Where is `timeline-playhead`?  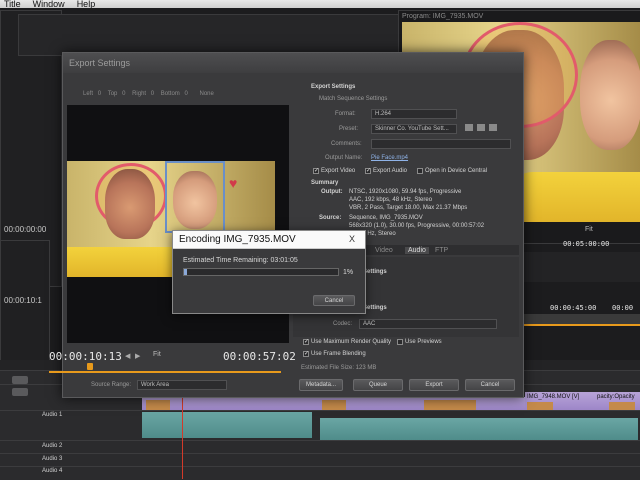
timeline-playhead is located at coordinates (182, 438).